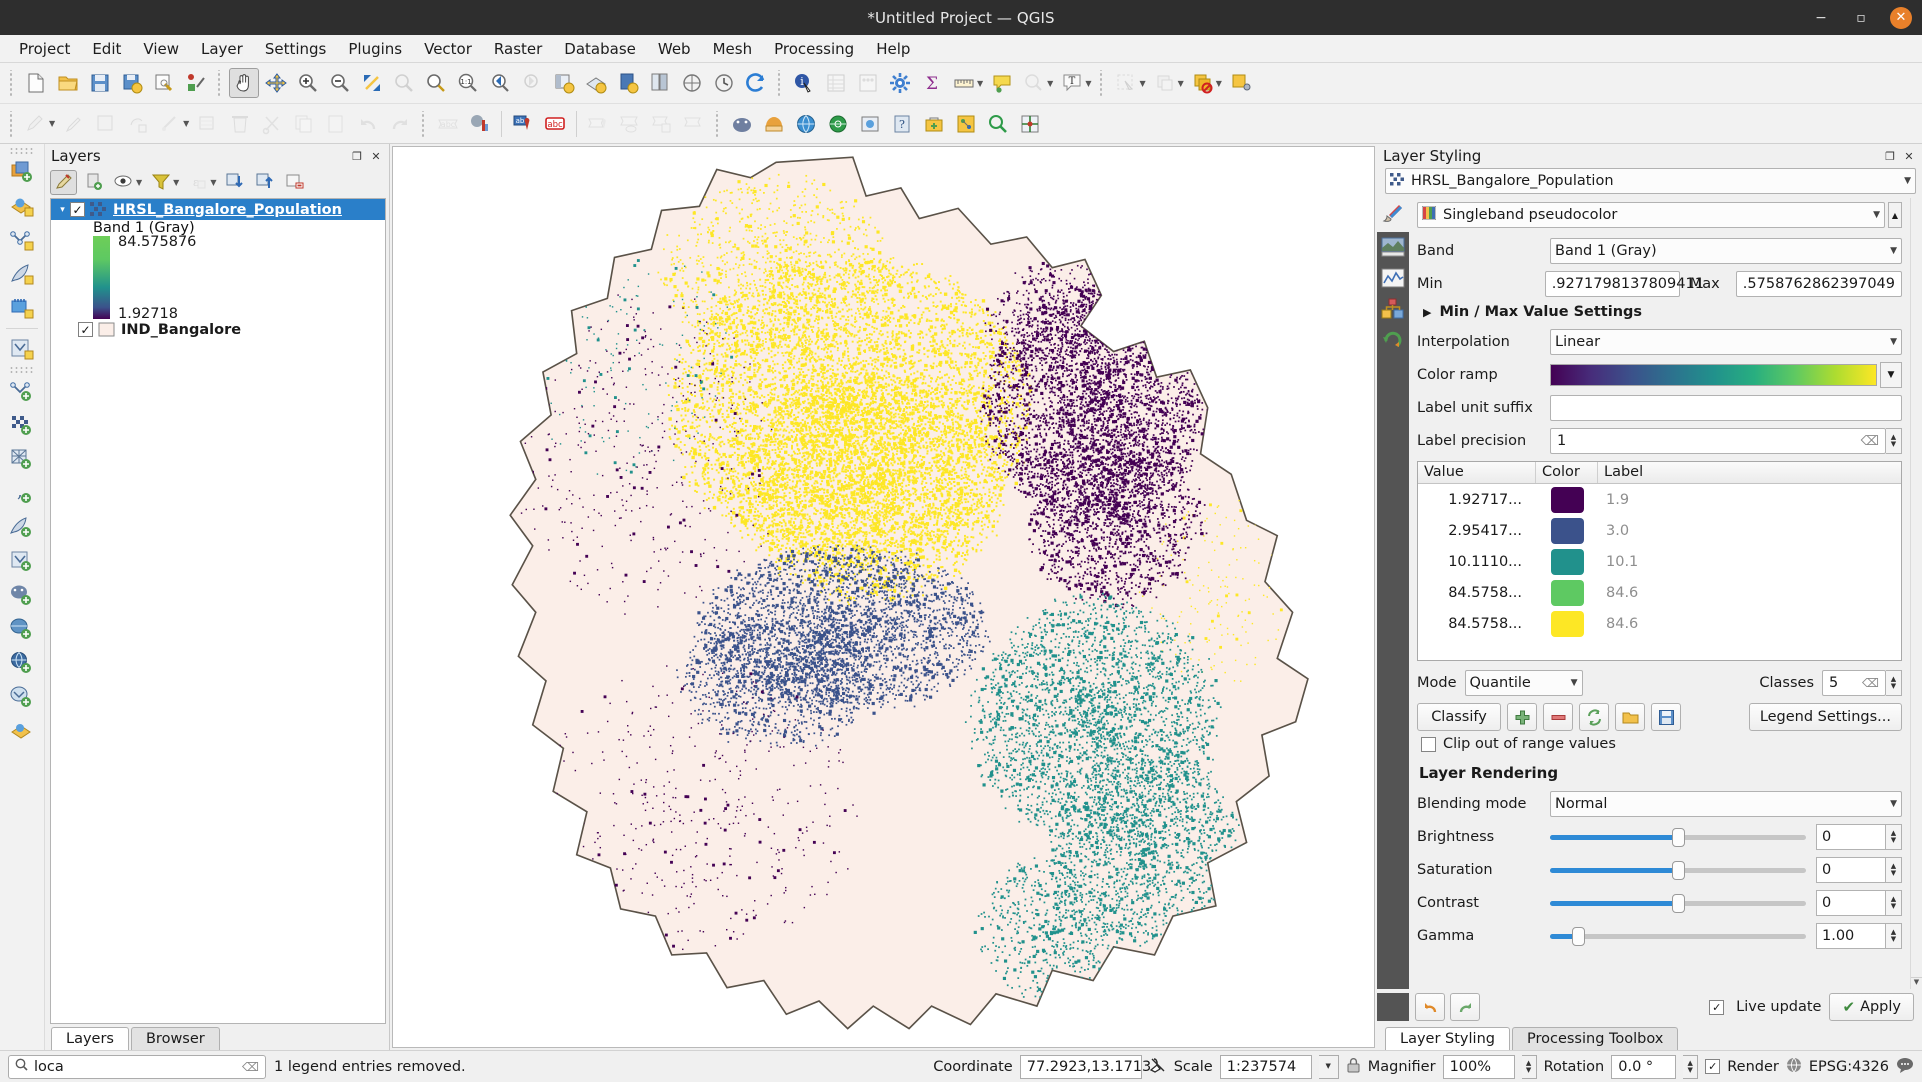 The image size is (1922, 1082). What do you see at coordinates (400, 124) in the screenshot?
I see `redo-icon` at bounding box center [400, 124].